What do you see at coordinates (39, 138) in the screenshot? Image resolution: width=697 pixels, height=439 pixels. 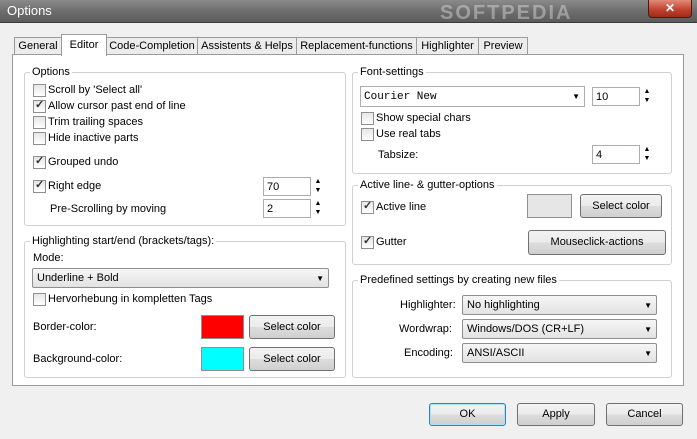 I see `hide-inactive-checkbox` at bounding box center [39, 138].